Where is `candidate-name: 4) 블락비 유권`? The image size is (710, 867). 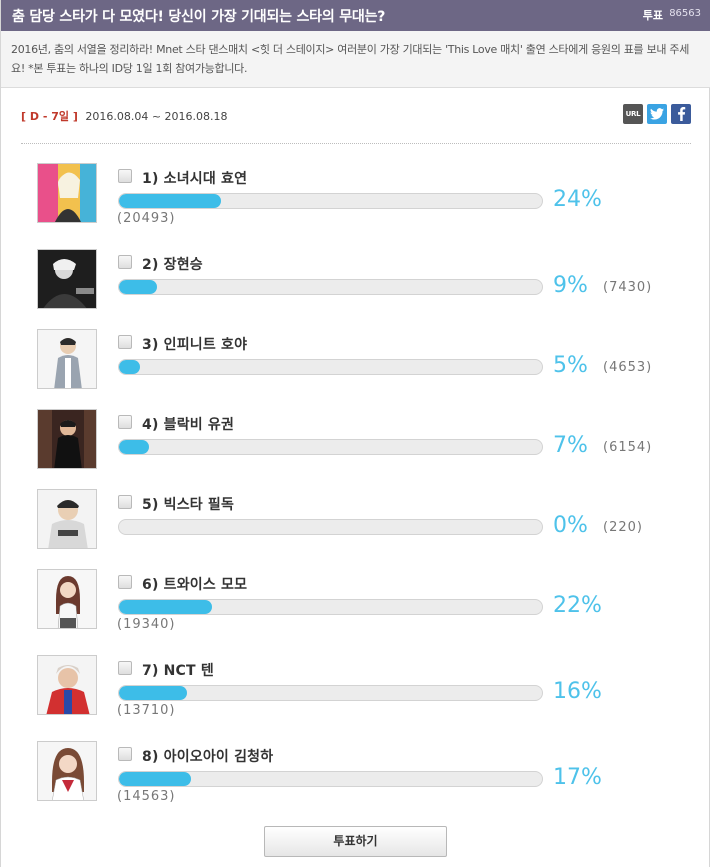 candidate-name: 4) 블락비 유권 is located at coordinates (188, 425).